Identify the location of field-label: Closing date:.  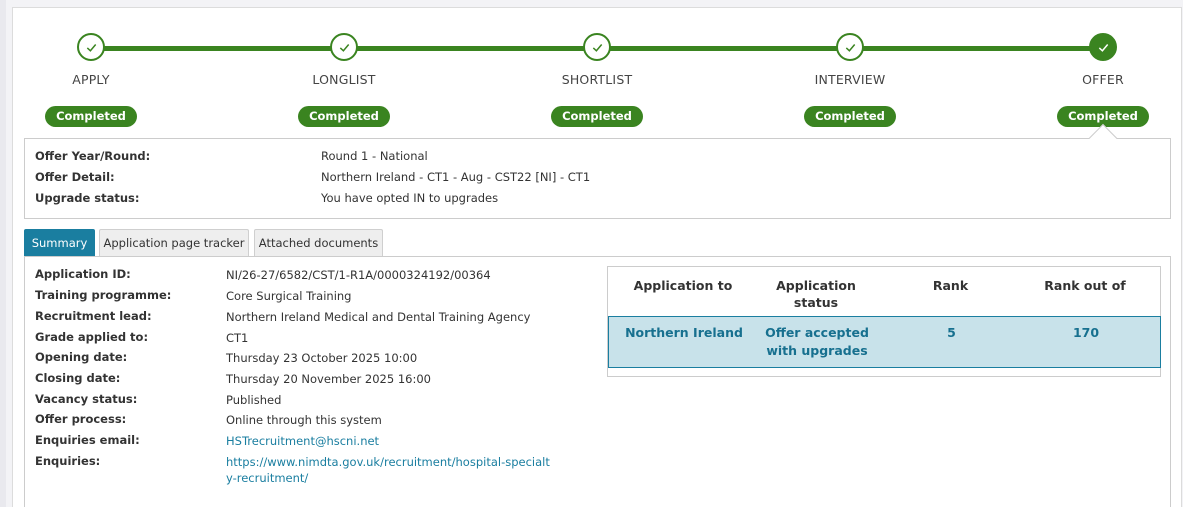
(78, 378).